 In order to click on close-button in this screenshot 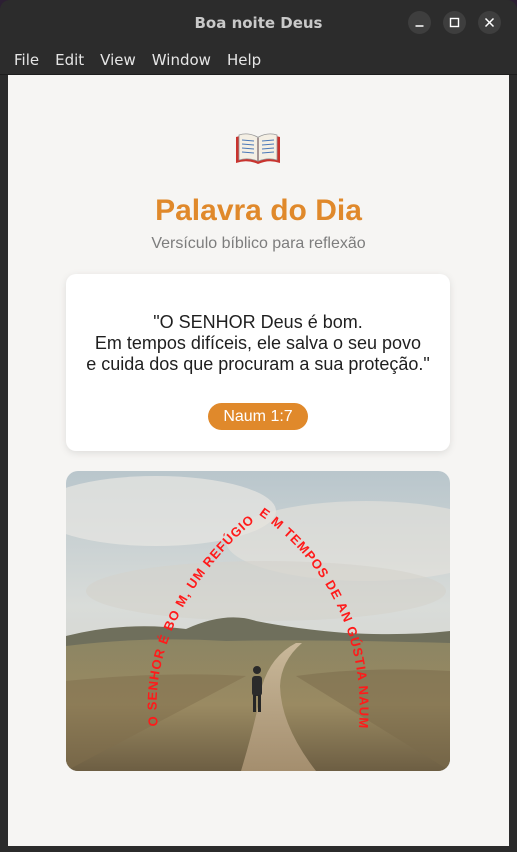, I will do `click(489, 22)`.